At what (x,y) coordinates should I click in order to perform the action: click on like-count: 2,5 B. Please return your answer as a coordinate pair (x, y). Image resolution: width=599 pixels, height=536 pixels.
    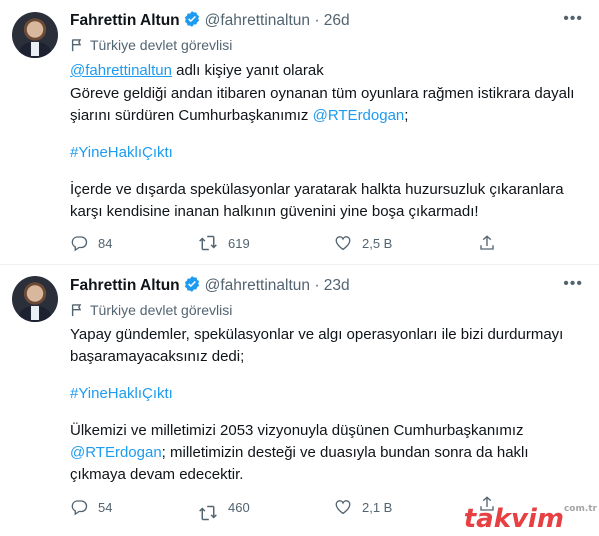
    Looking at the image, I should click on (377, 243).